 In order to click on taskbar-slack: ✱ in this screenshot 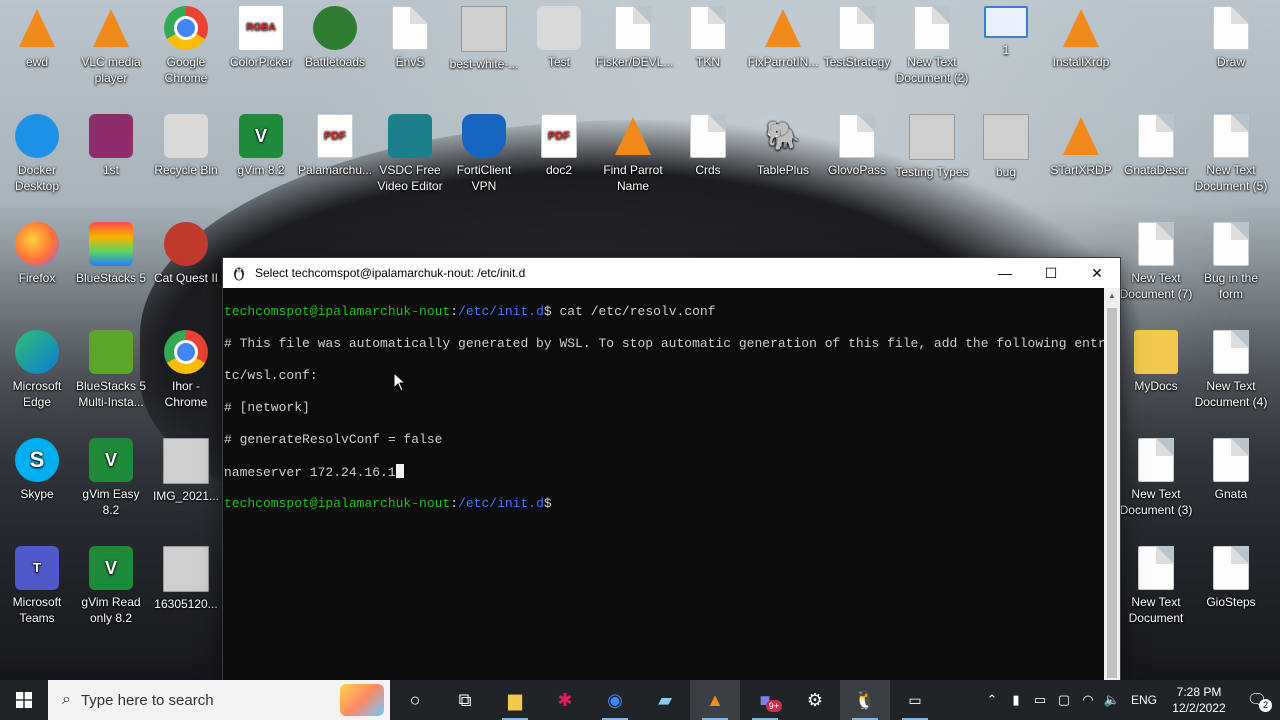, I will do `click(565, 700)`.